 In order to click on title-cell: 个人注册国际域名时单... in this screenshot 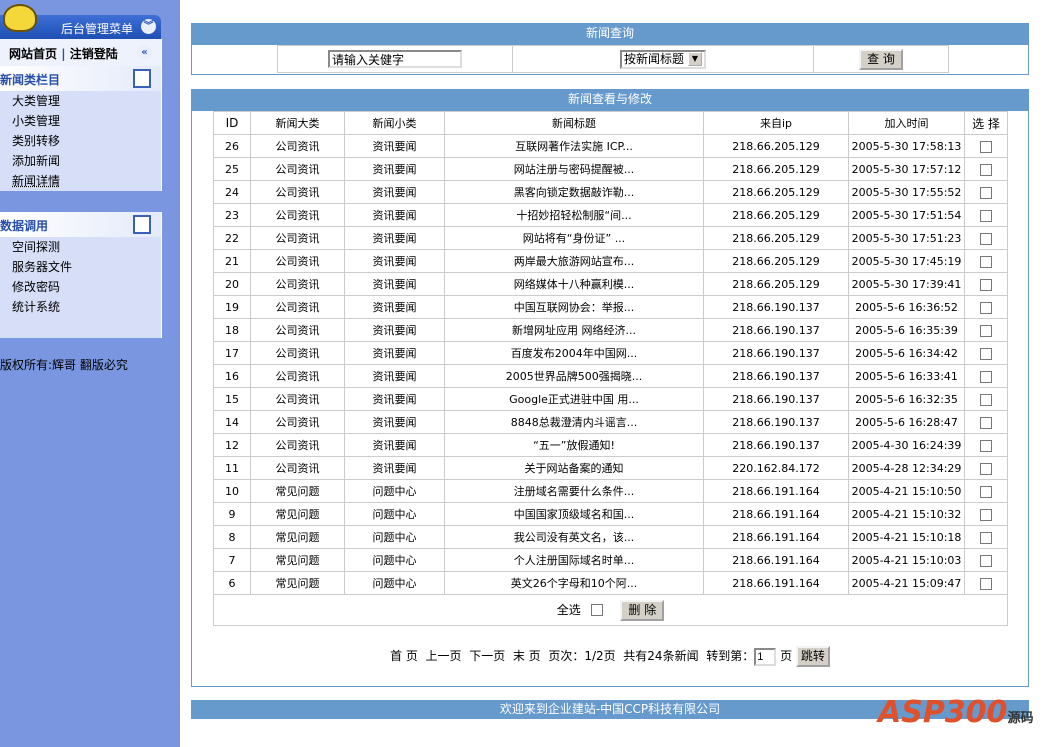, I will do `click(574, 560)`.